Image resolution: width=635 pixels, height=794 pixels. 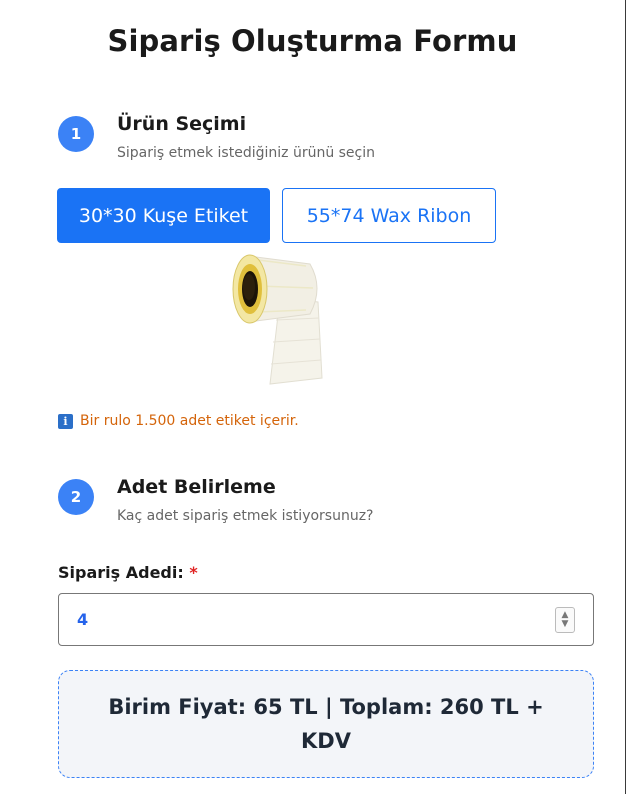 I want to click on step-2-title: Adet Belirleme, so click(x=196, y=487).